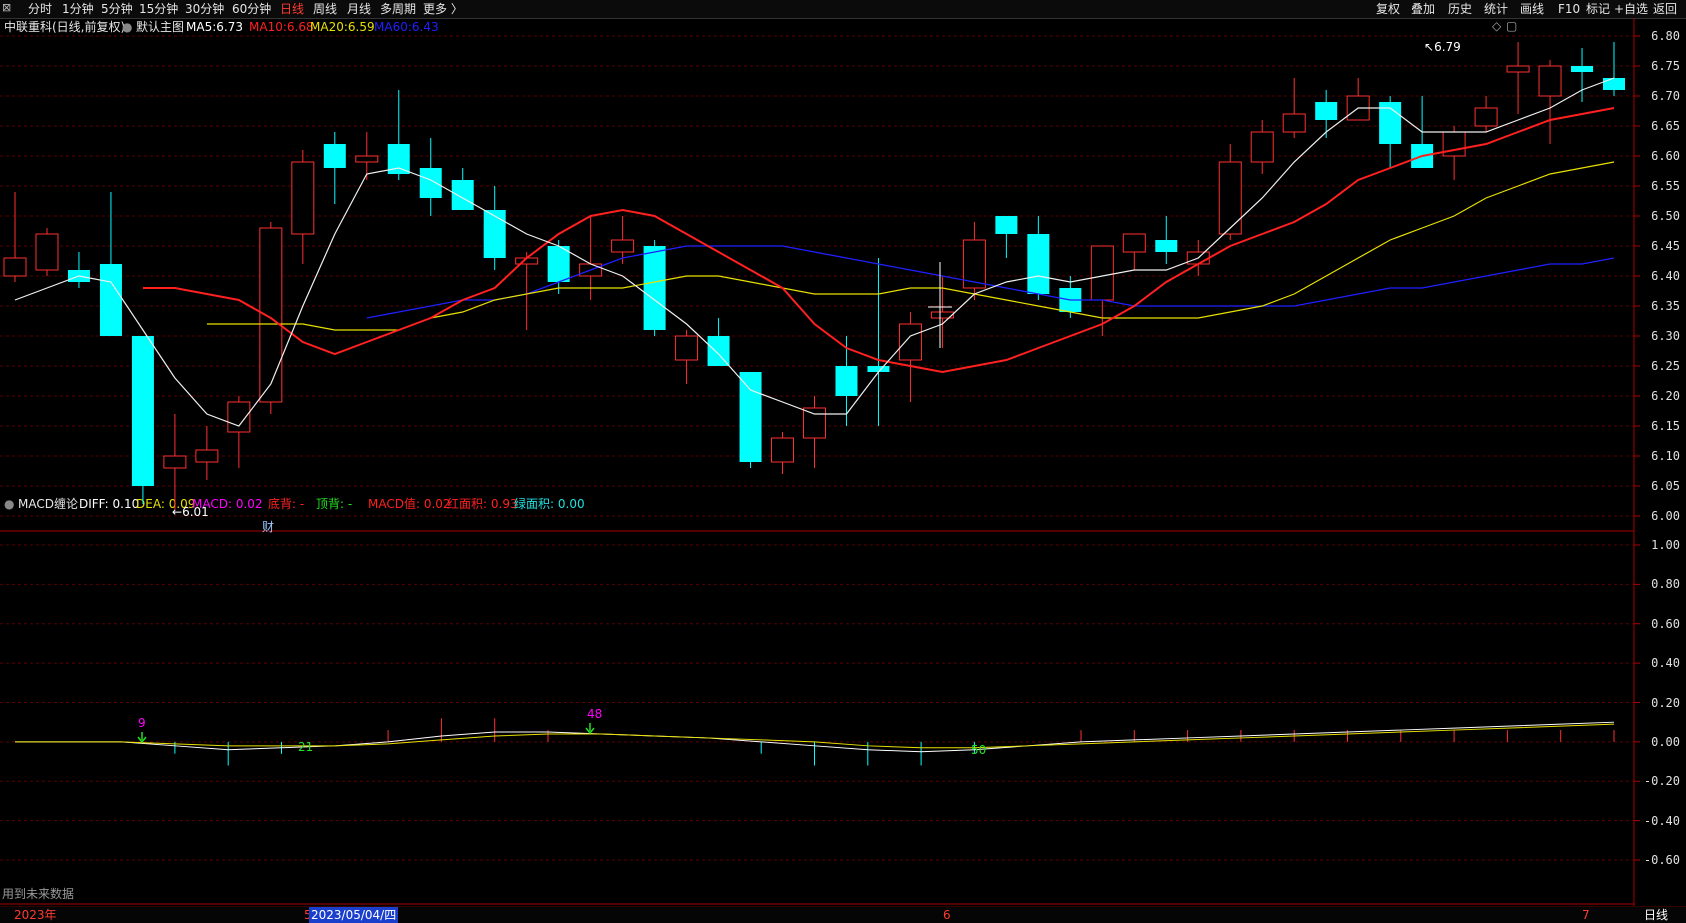 The height and width of the screenshot is (923, 1686). I want to click on month-7-label: 7, so click(1586, 915).